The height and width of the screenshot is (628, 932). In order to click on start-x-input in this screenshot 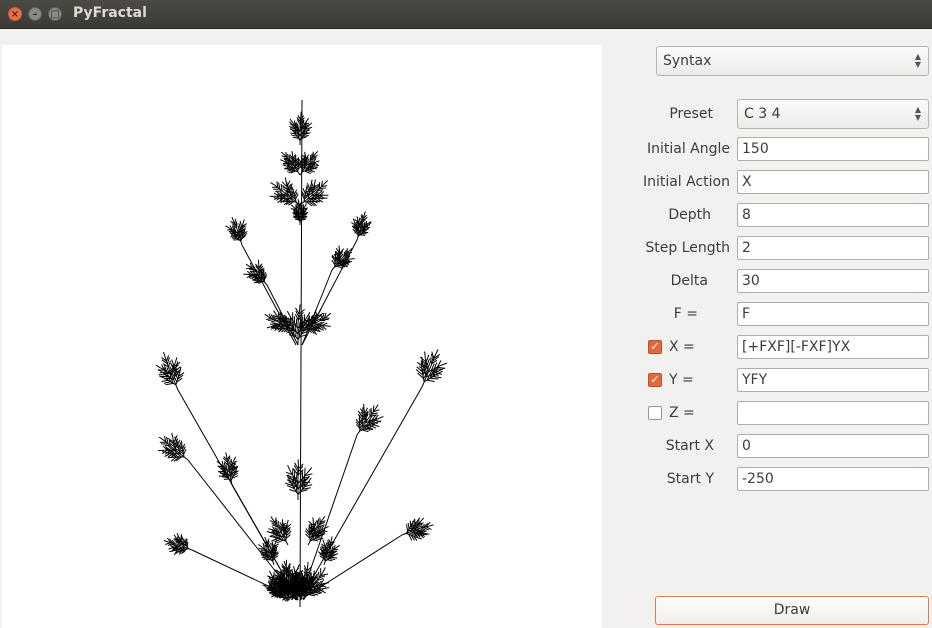, I will do `click(833, 446)`.